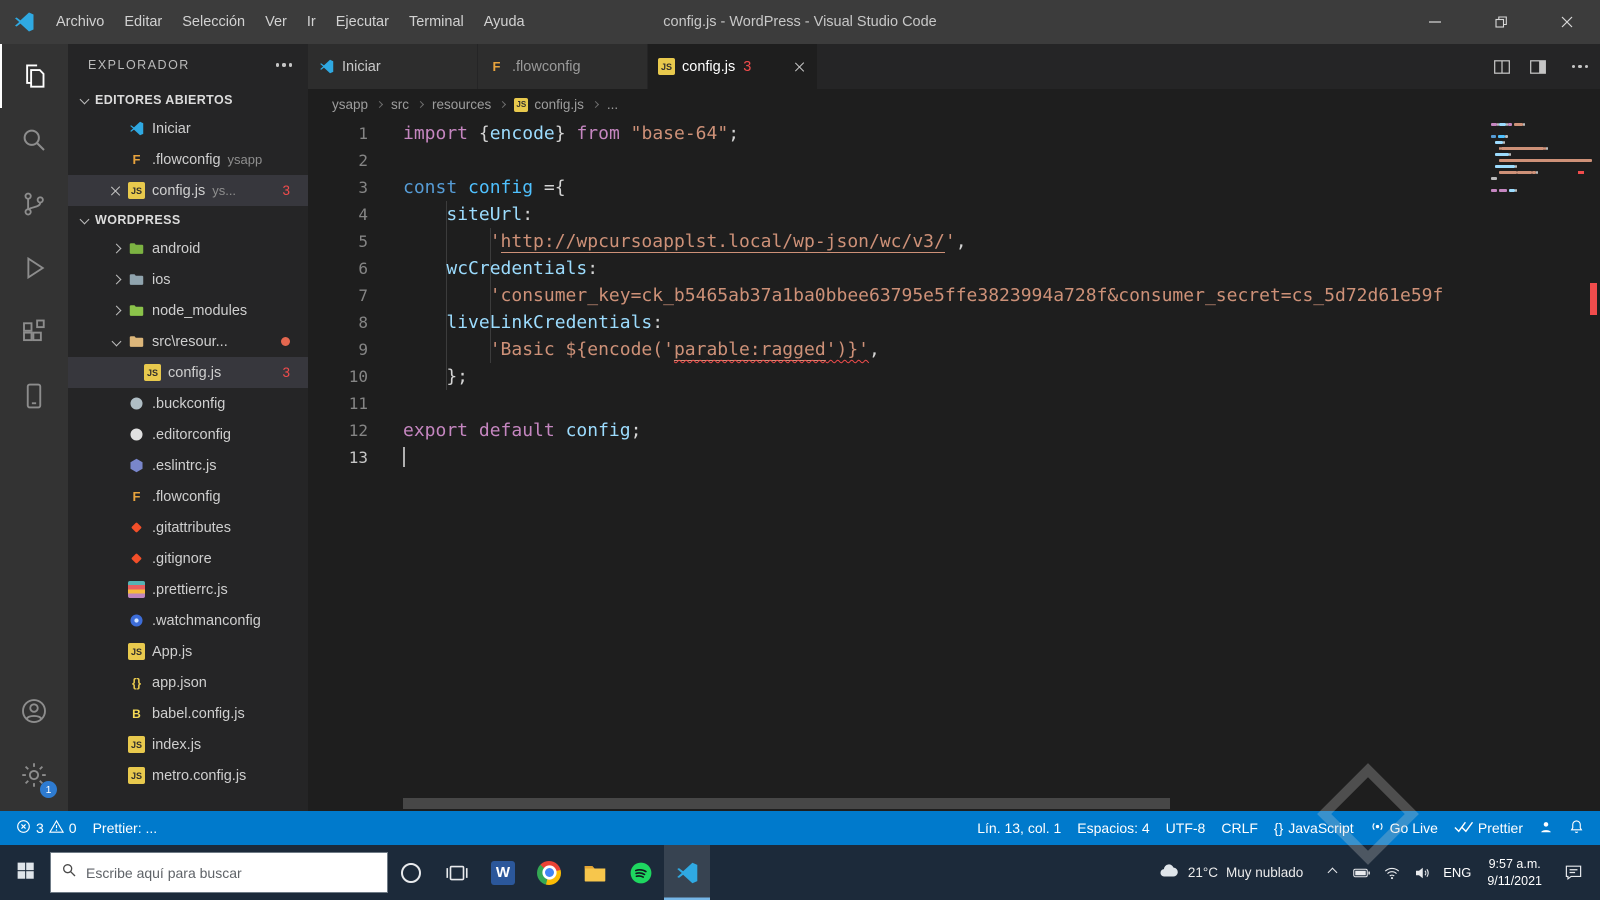 The image size is (1600, 900). Describe the element at coordinates (1457, 872) in the screenshot. I see `language-indicator: ENG` at that location.